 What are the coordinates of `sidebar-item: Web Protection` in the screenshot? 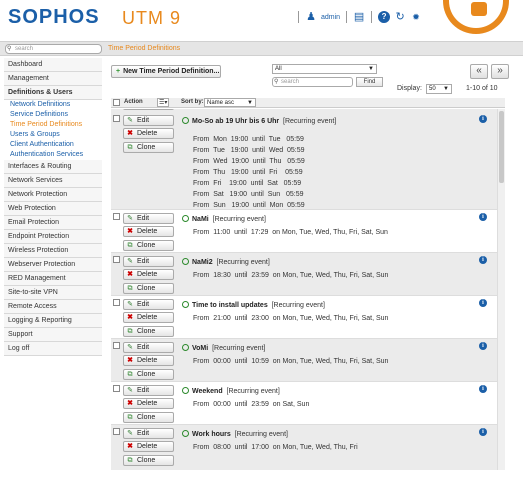 It's located at (53, 209).